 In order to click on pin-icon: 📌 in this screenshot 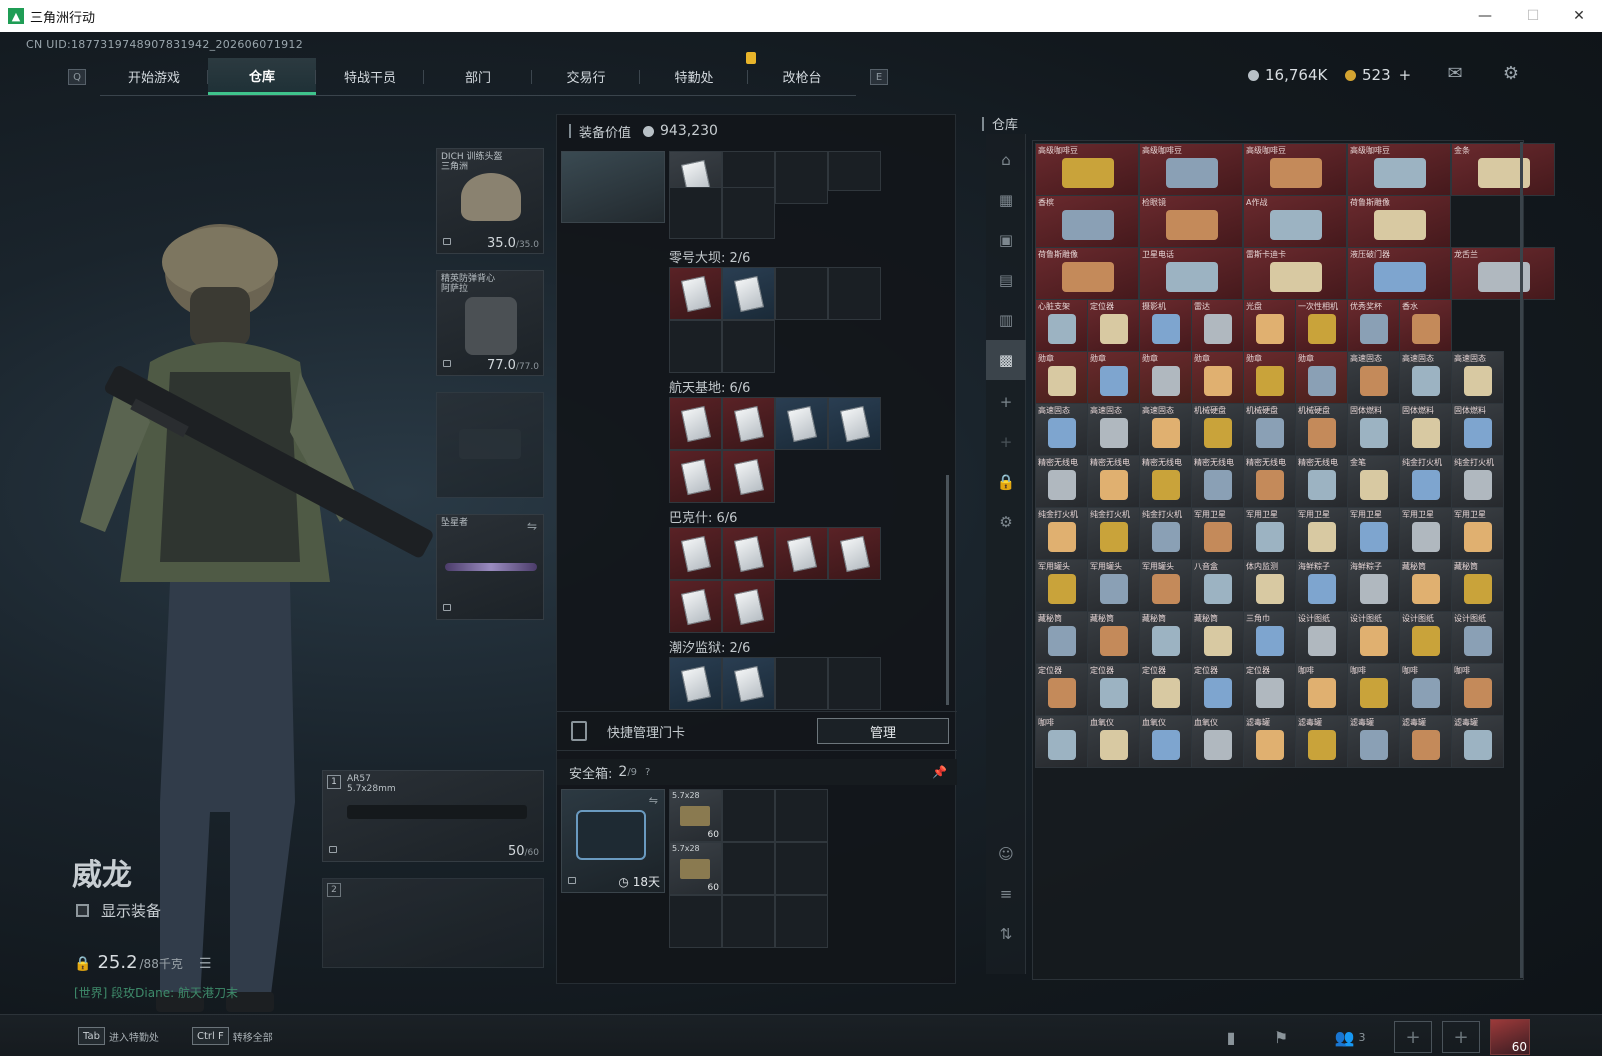, I will do `click(939, 772)`.